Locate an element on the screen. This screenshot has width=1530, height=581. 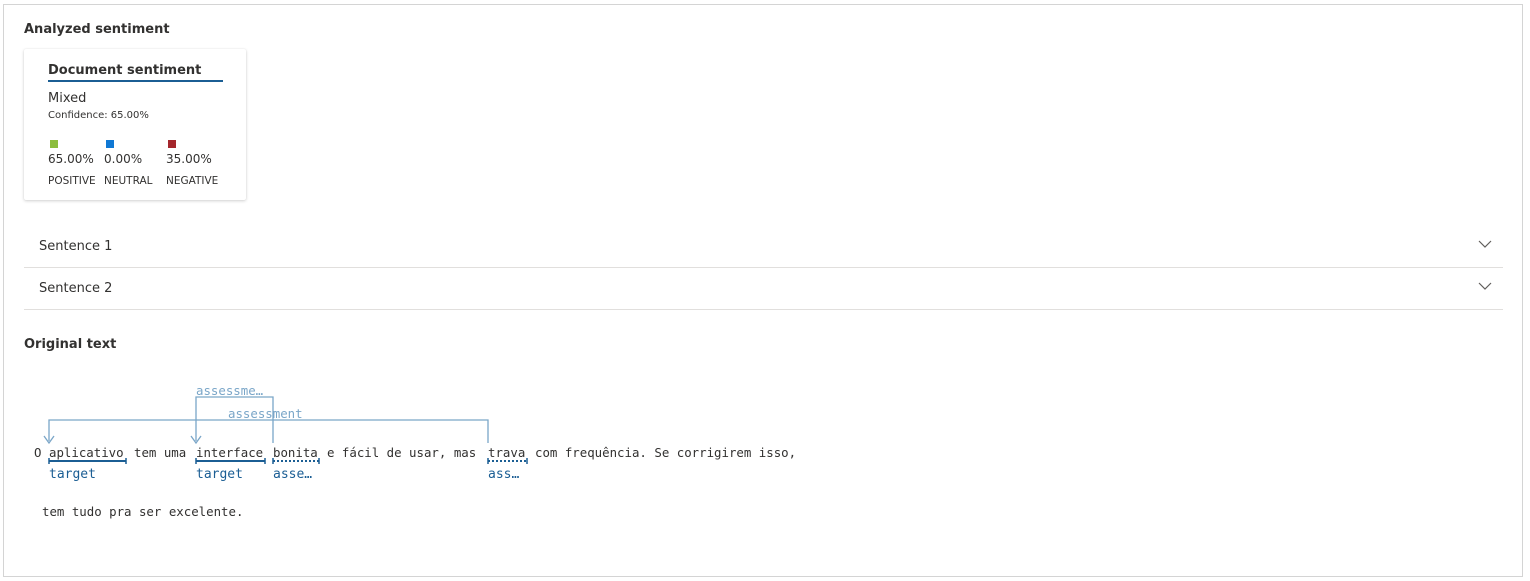
entity-interface: interface is located at coordinates (229, 452).